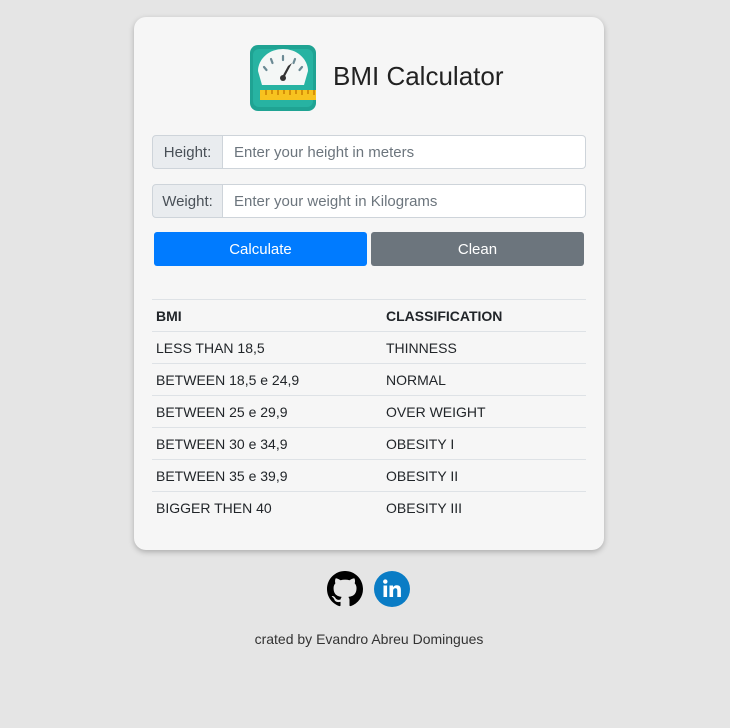 Image resolution: width=730 pixels, height=728 pixels. What do you see at coordinates (484, 507) in the screenshot?
I see `classification-cell: OBESITY III` at bounding box center [484, 507].